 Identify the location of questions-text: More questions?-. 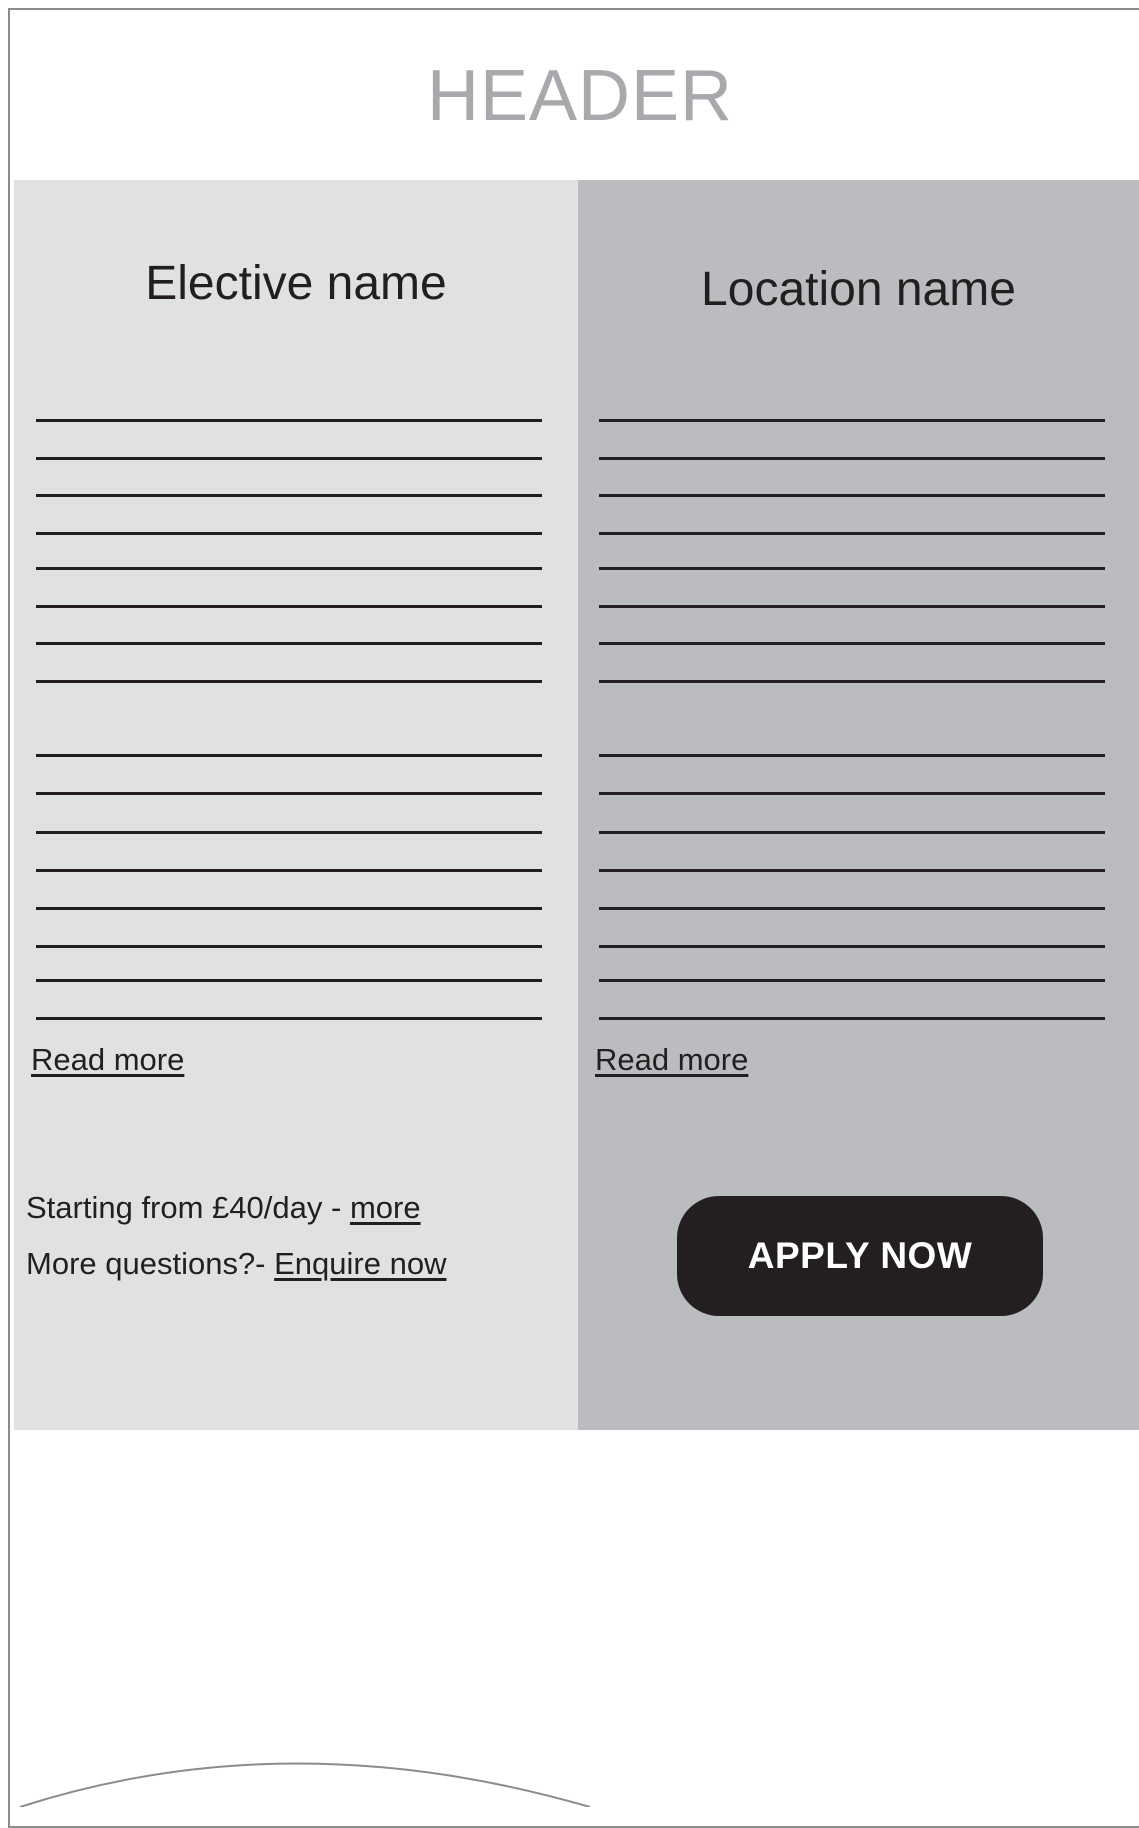
(150, 1263).